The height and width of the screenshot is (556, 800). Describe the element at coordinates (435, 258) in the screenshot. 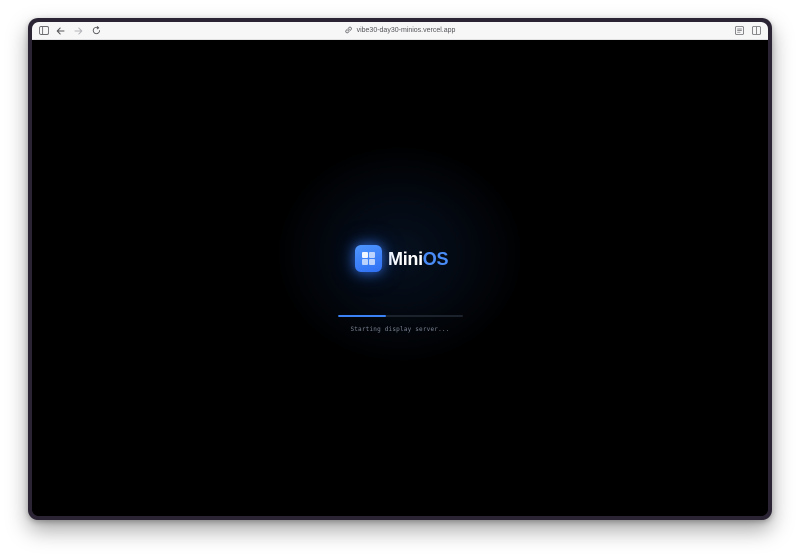

I see `app-name-accent: OS` at that location.